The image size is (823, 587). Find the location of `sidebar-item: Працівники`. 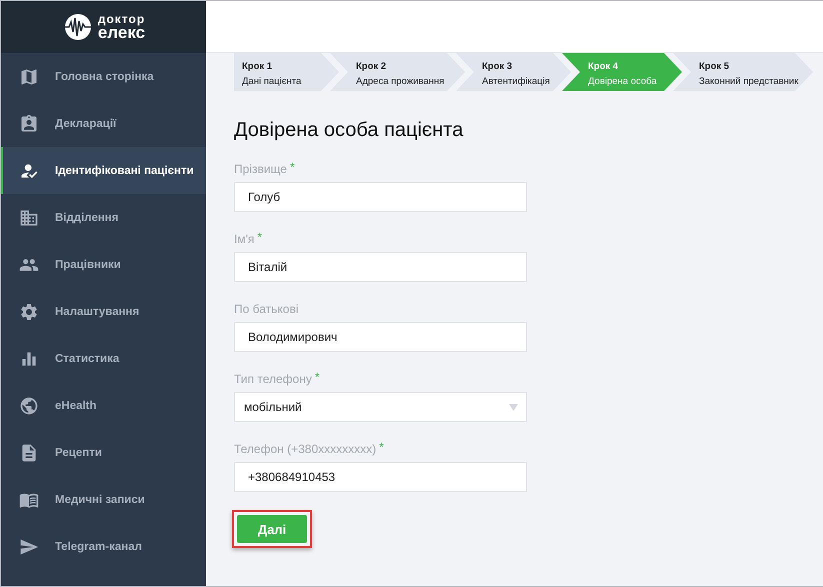

sidebar-item: Працівники is located at coordinates (103, 264).